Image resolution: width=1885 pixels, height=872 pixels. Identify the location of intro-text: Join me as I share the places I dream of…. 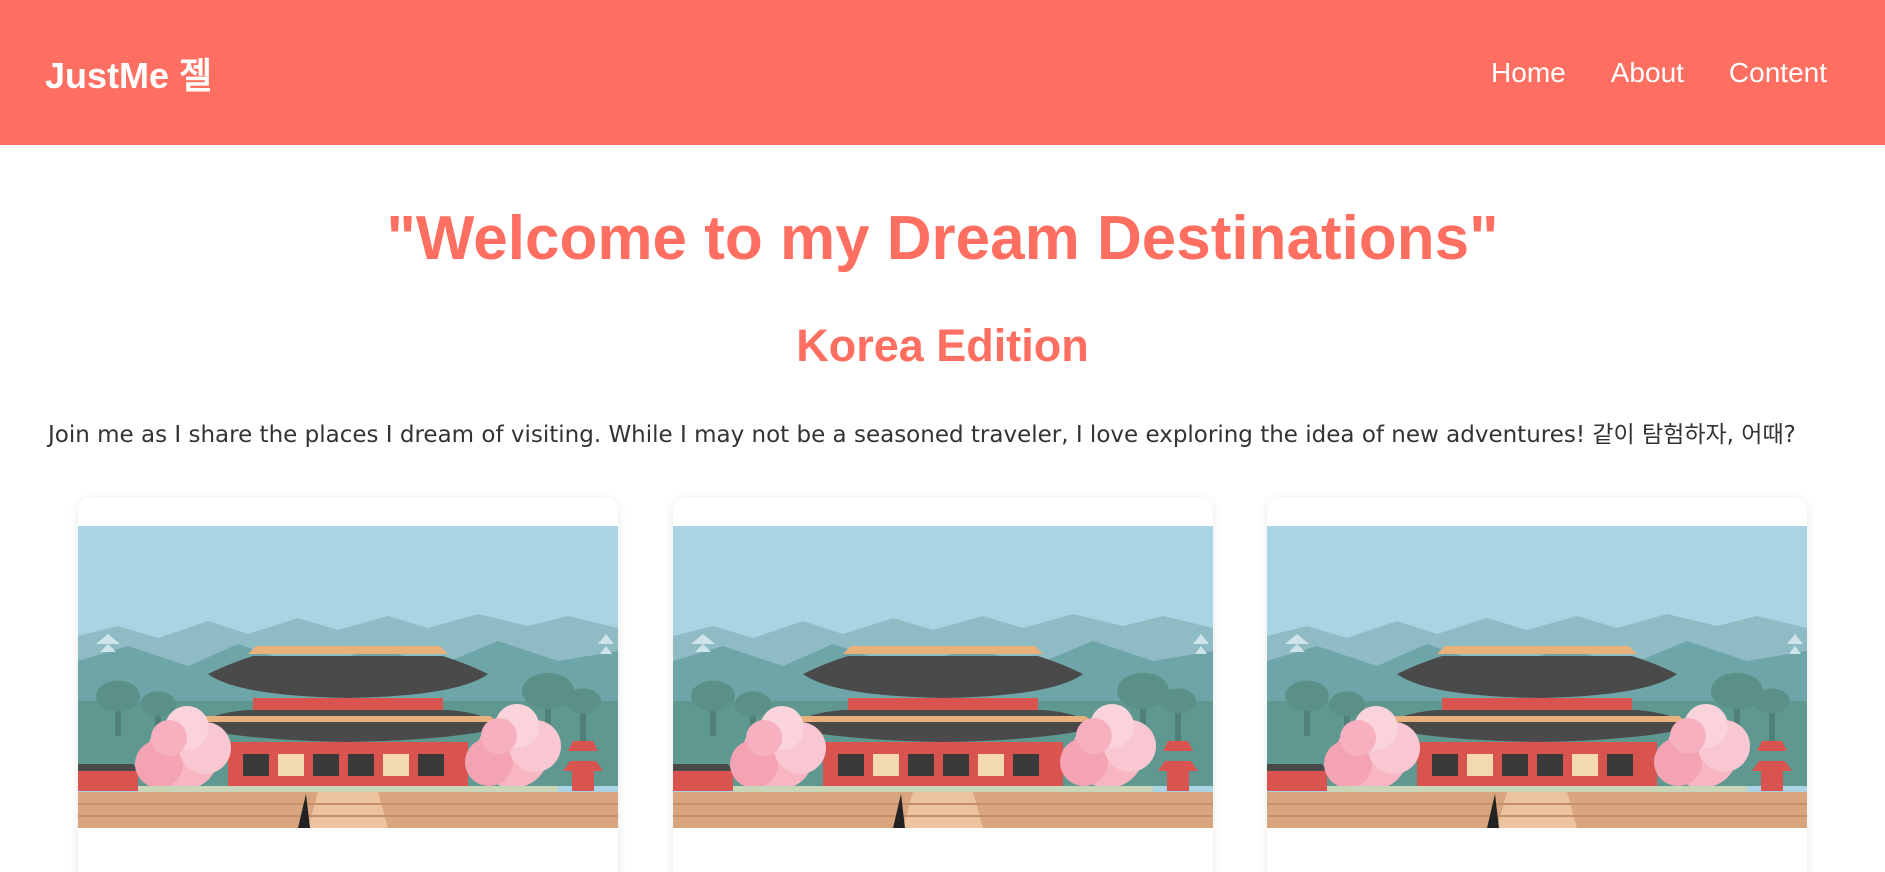
(922, 434).